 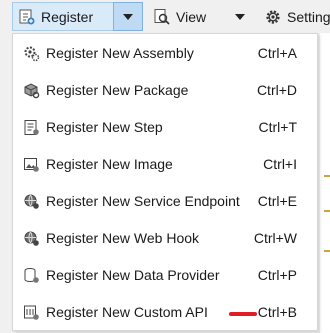 What do you see at coordinates (31, 238) in the screenshot?
I see `web-hook-globe-icon` at bounding box center [31, 238].